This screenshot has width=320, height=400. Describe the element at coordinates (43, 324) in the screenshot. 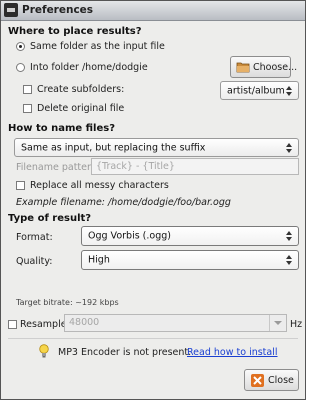

I see `resample-label: Resample` at that location.